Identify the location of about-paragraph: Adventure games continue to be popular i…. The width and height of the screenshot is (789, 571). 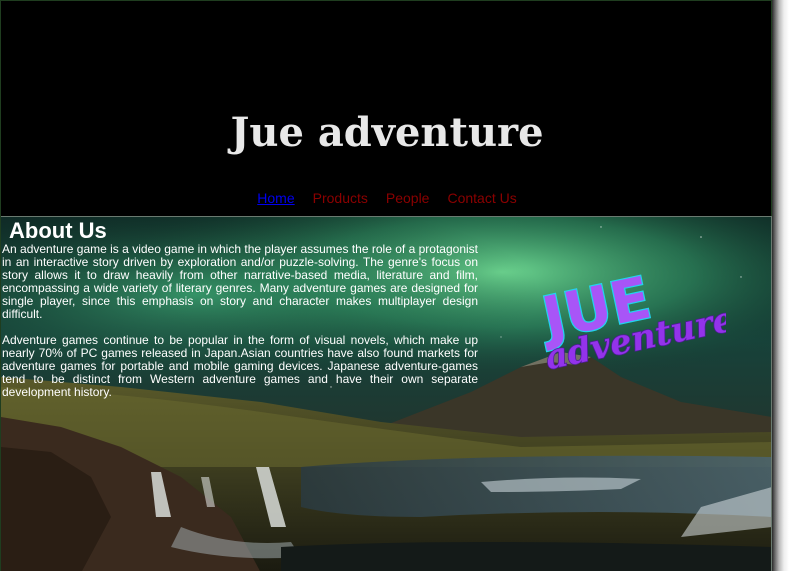
(240, 366).